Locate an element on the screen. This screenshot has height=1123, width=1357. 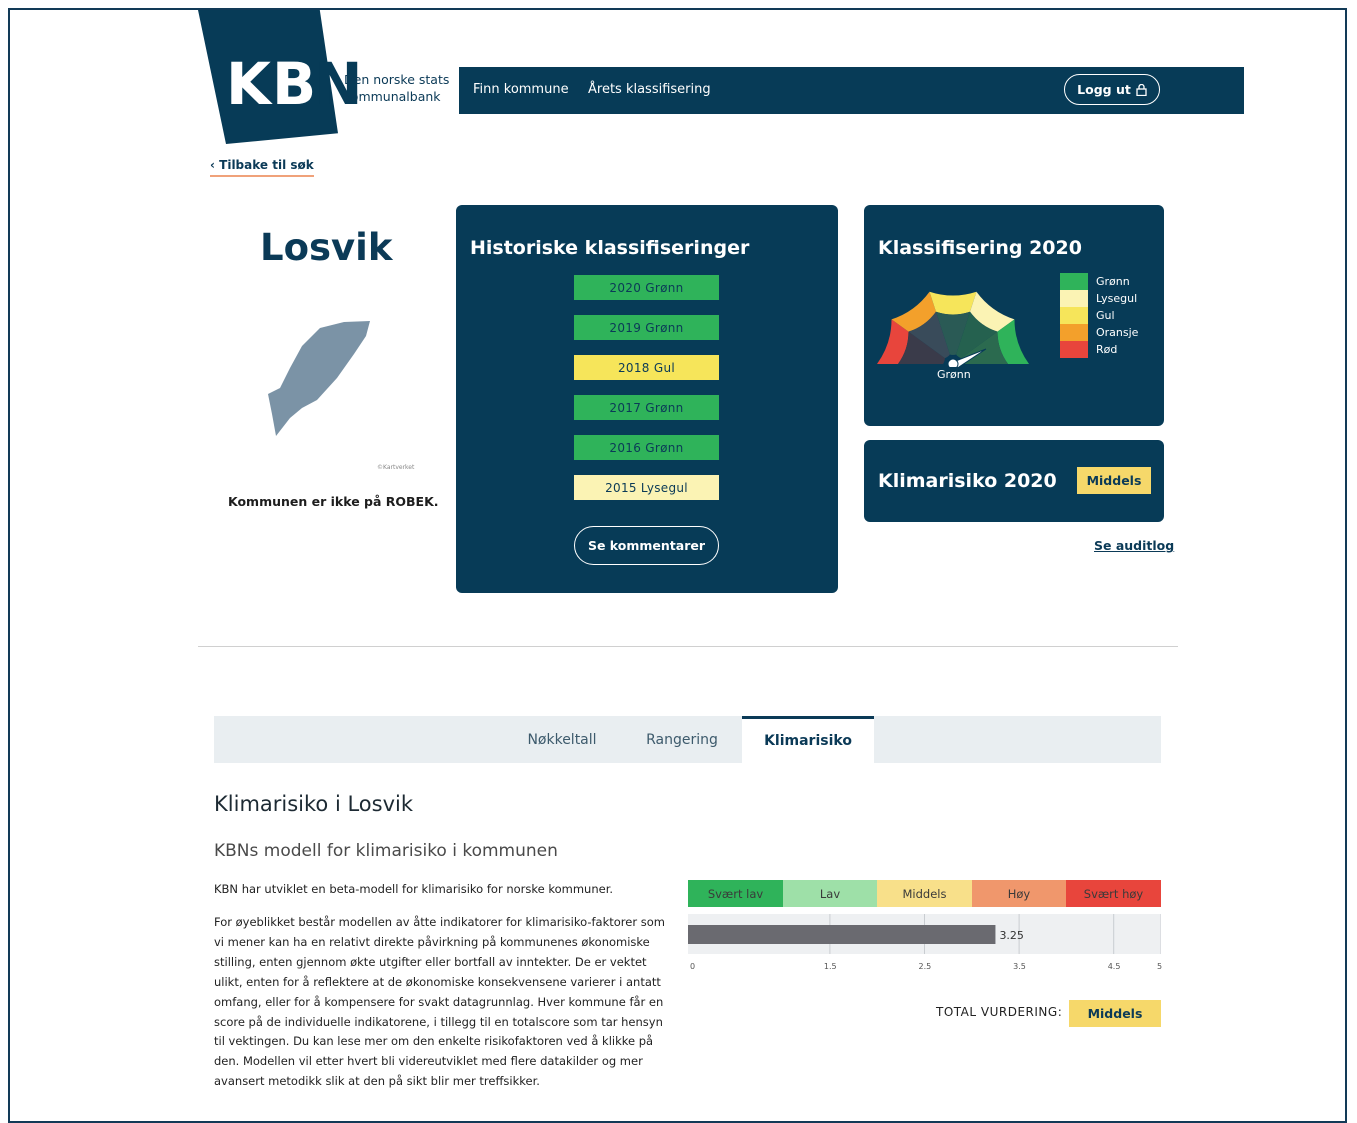
risk-scale-hoy: Høy is located at coordinates (1019, 893).